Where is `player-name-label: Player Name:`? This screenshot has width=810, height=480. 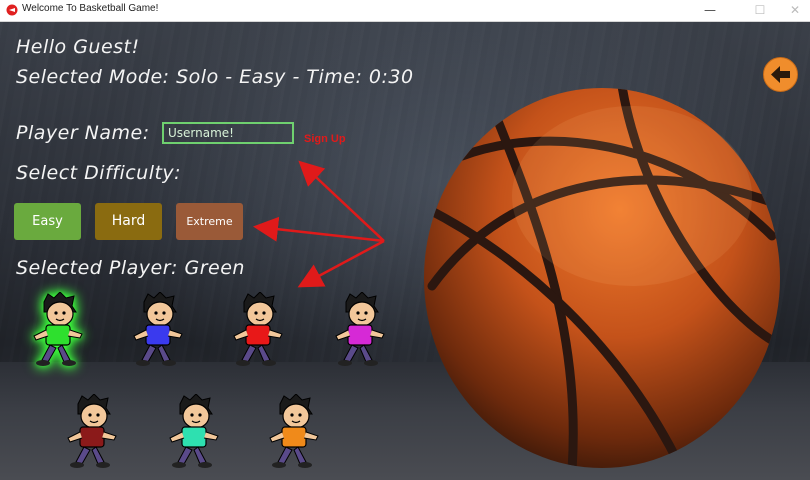 player-name-label: Player Name: is located at coordinates (83, 133).